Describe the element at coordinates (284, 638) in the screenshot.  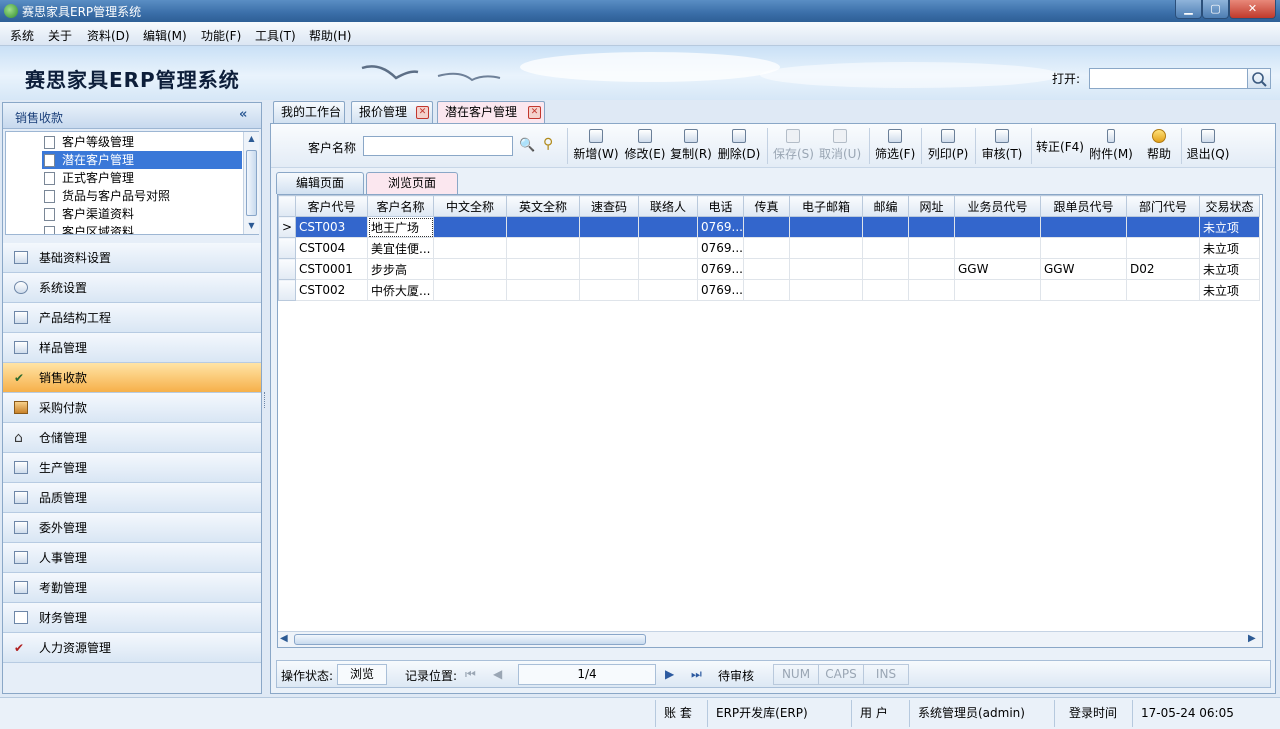
I see `scroll-left-icon: ◀` at that location.